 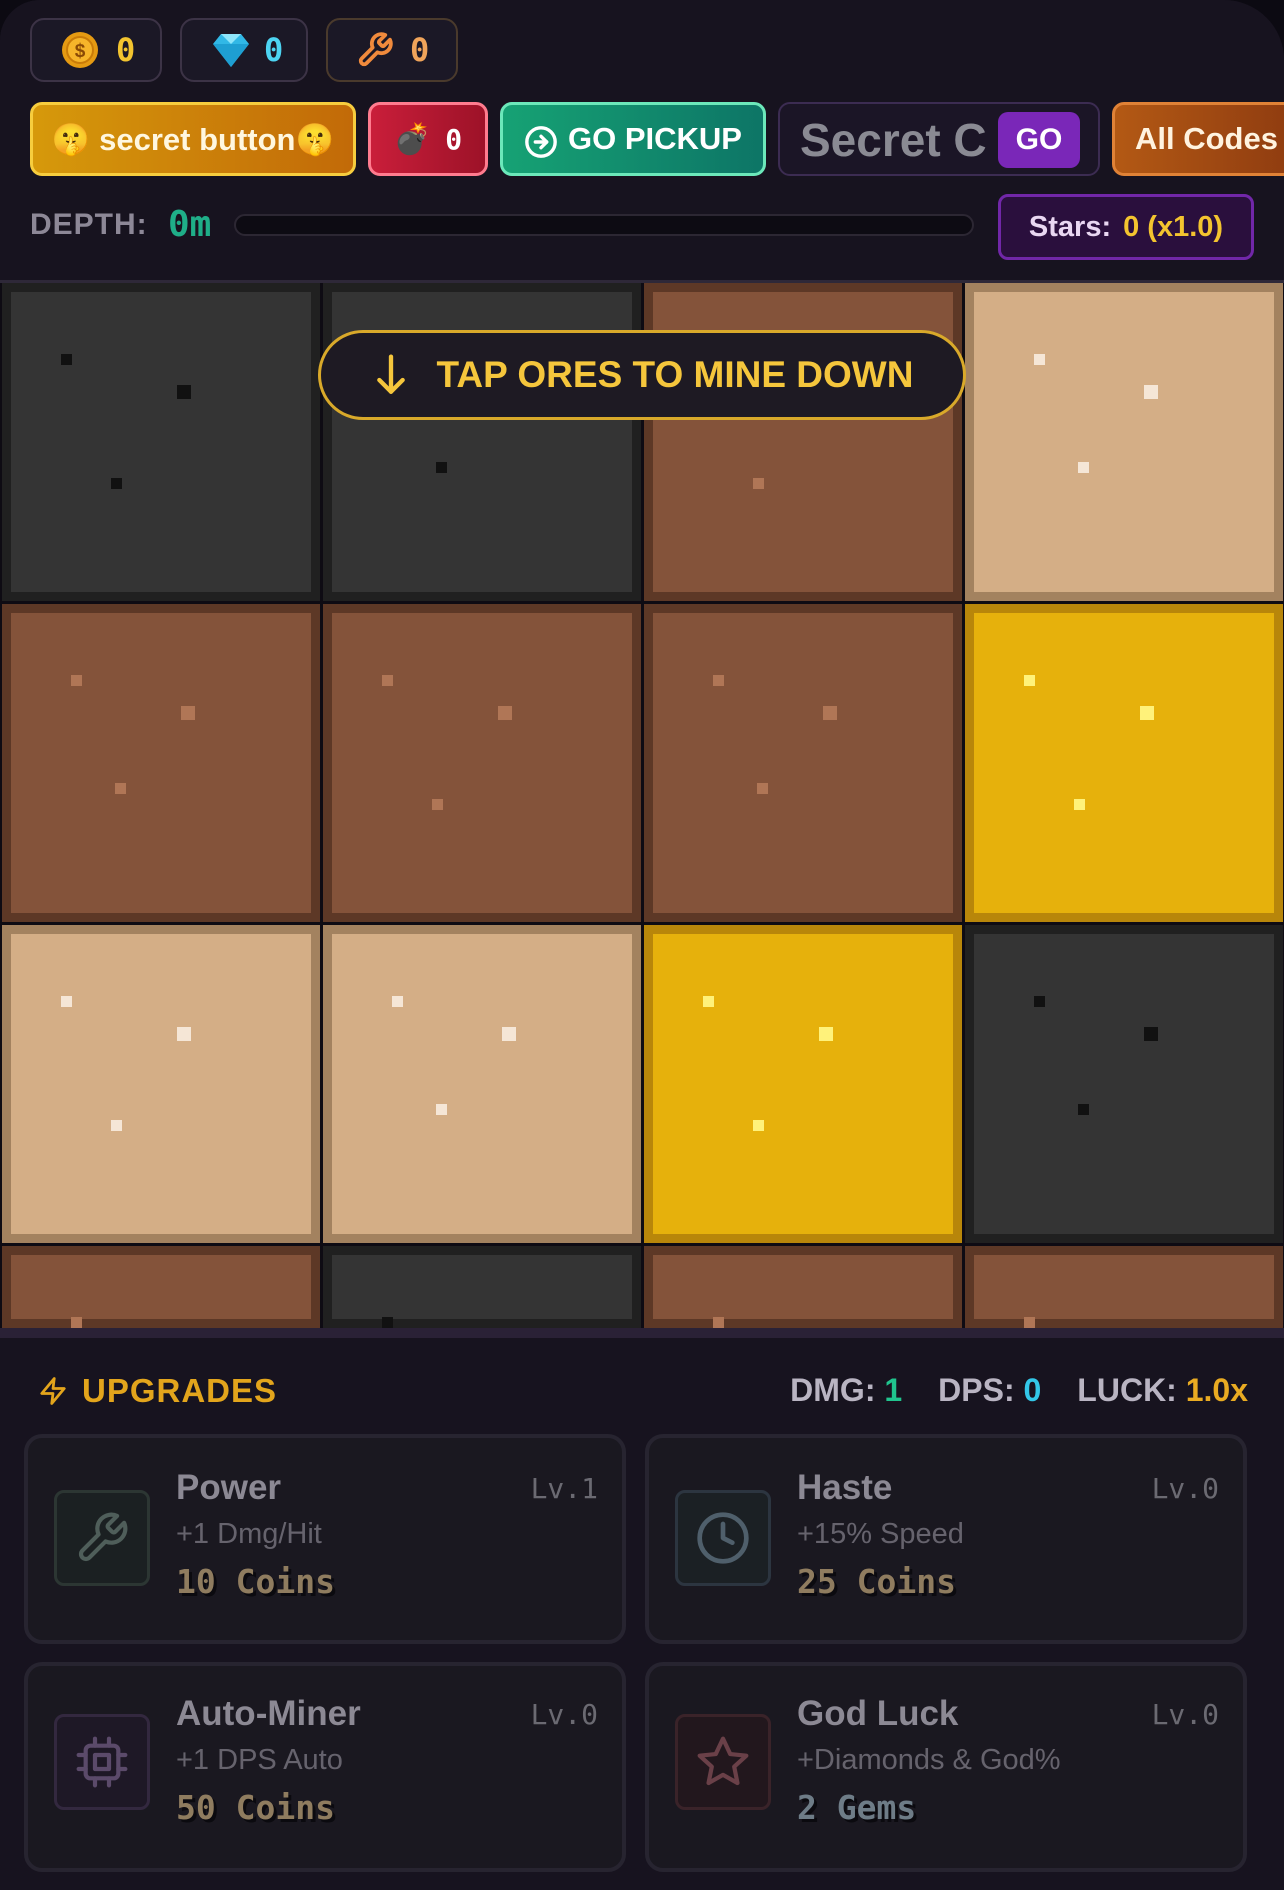 What do you see at coordinates (642, 1333) in the screenshot?
I see `mine-grid-bottom-edge` at bounding box center [642, 1333].